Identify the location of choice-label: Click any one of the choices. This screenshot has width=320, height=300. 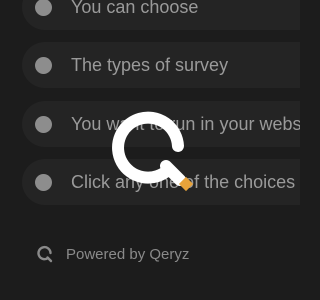
(183, 182).